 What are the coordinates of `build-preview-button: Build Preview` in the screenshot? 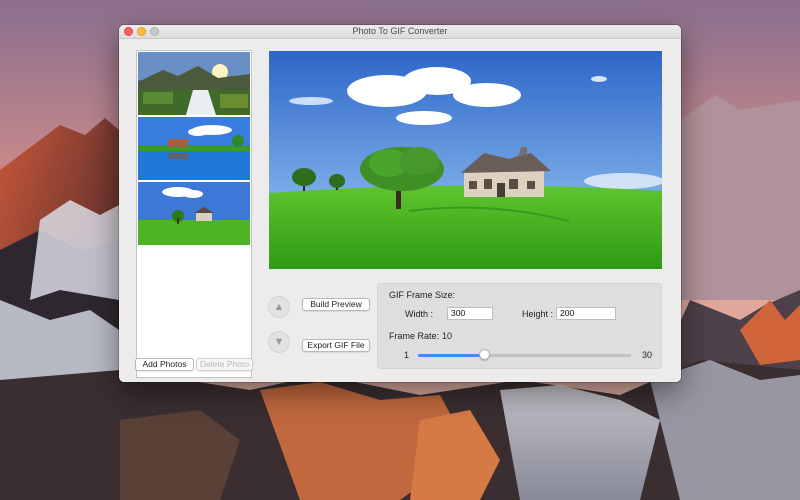 It's located at (336, 304).